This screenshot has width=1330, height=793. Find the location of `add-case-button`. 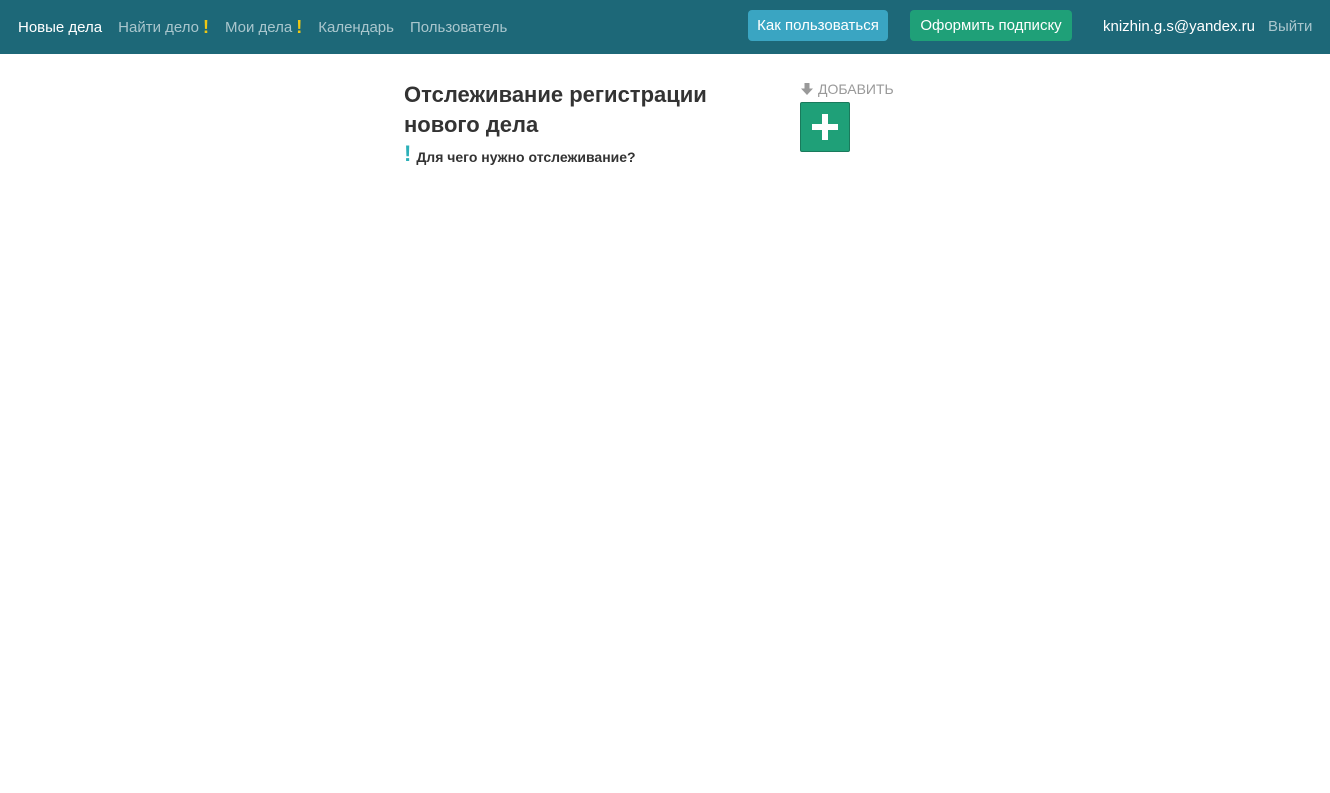

add-case-button is located at coordinates (825, 127).